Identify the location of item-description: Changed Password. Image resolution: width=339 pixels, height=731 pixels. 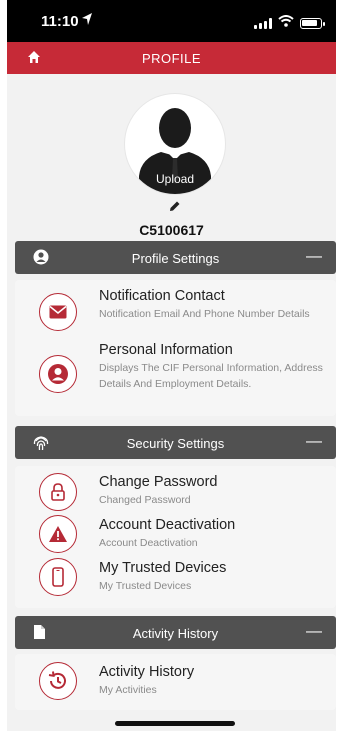
(145, 500).